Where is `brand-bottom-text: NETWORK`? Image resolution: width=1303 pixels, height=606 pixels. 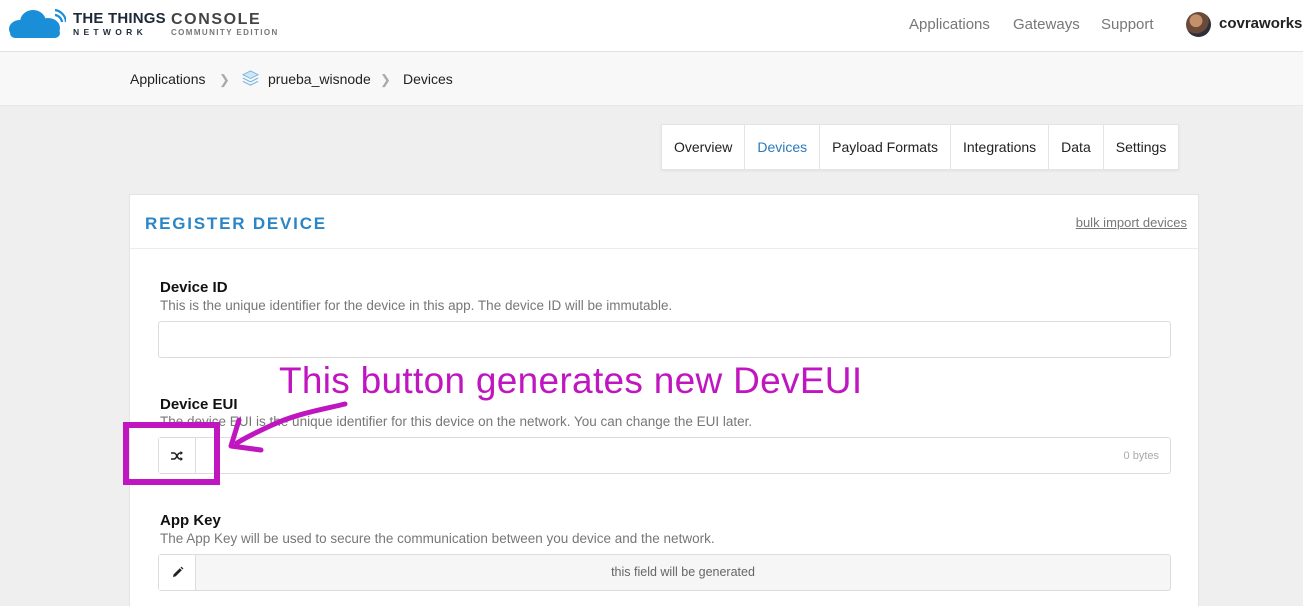 brand-bottom-text: NETWORK is located at coordinates (110, 32).